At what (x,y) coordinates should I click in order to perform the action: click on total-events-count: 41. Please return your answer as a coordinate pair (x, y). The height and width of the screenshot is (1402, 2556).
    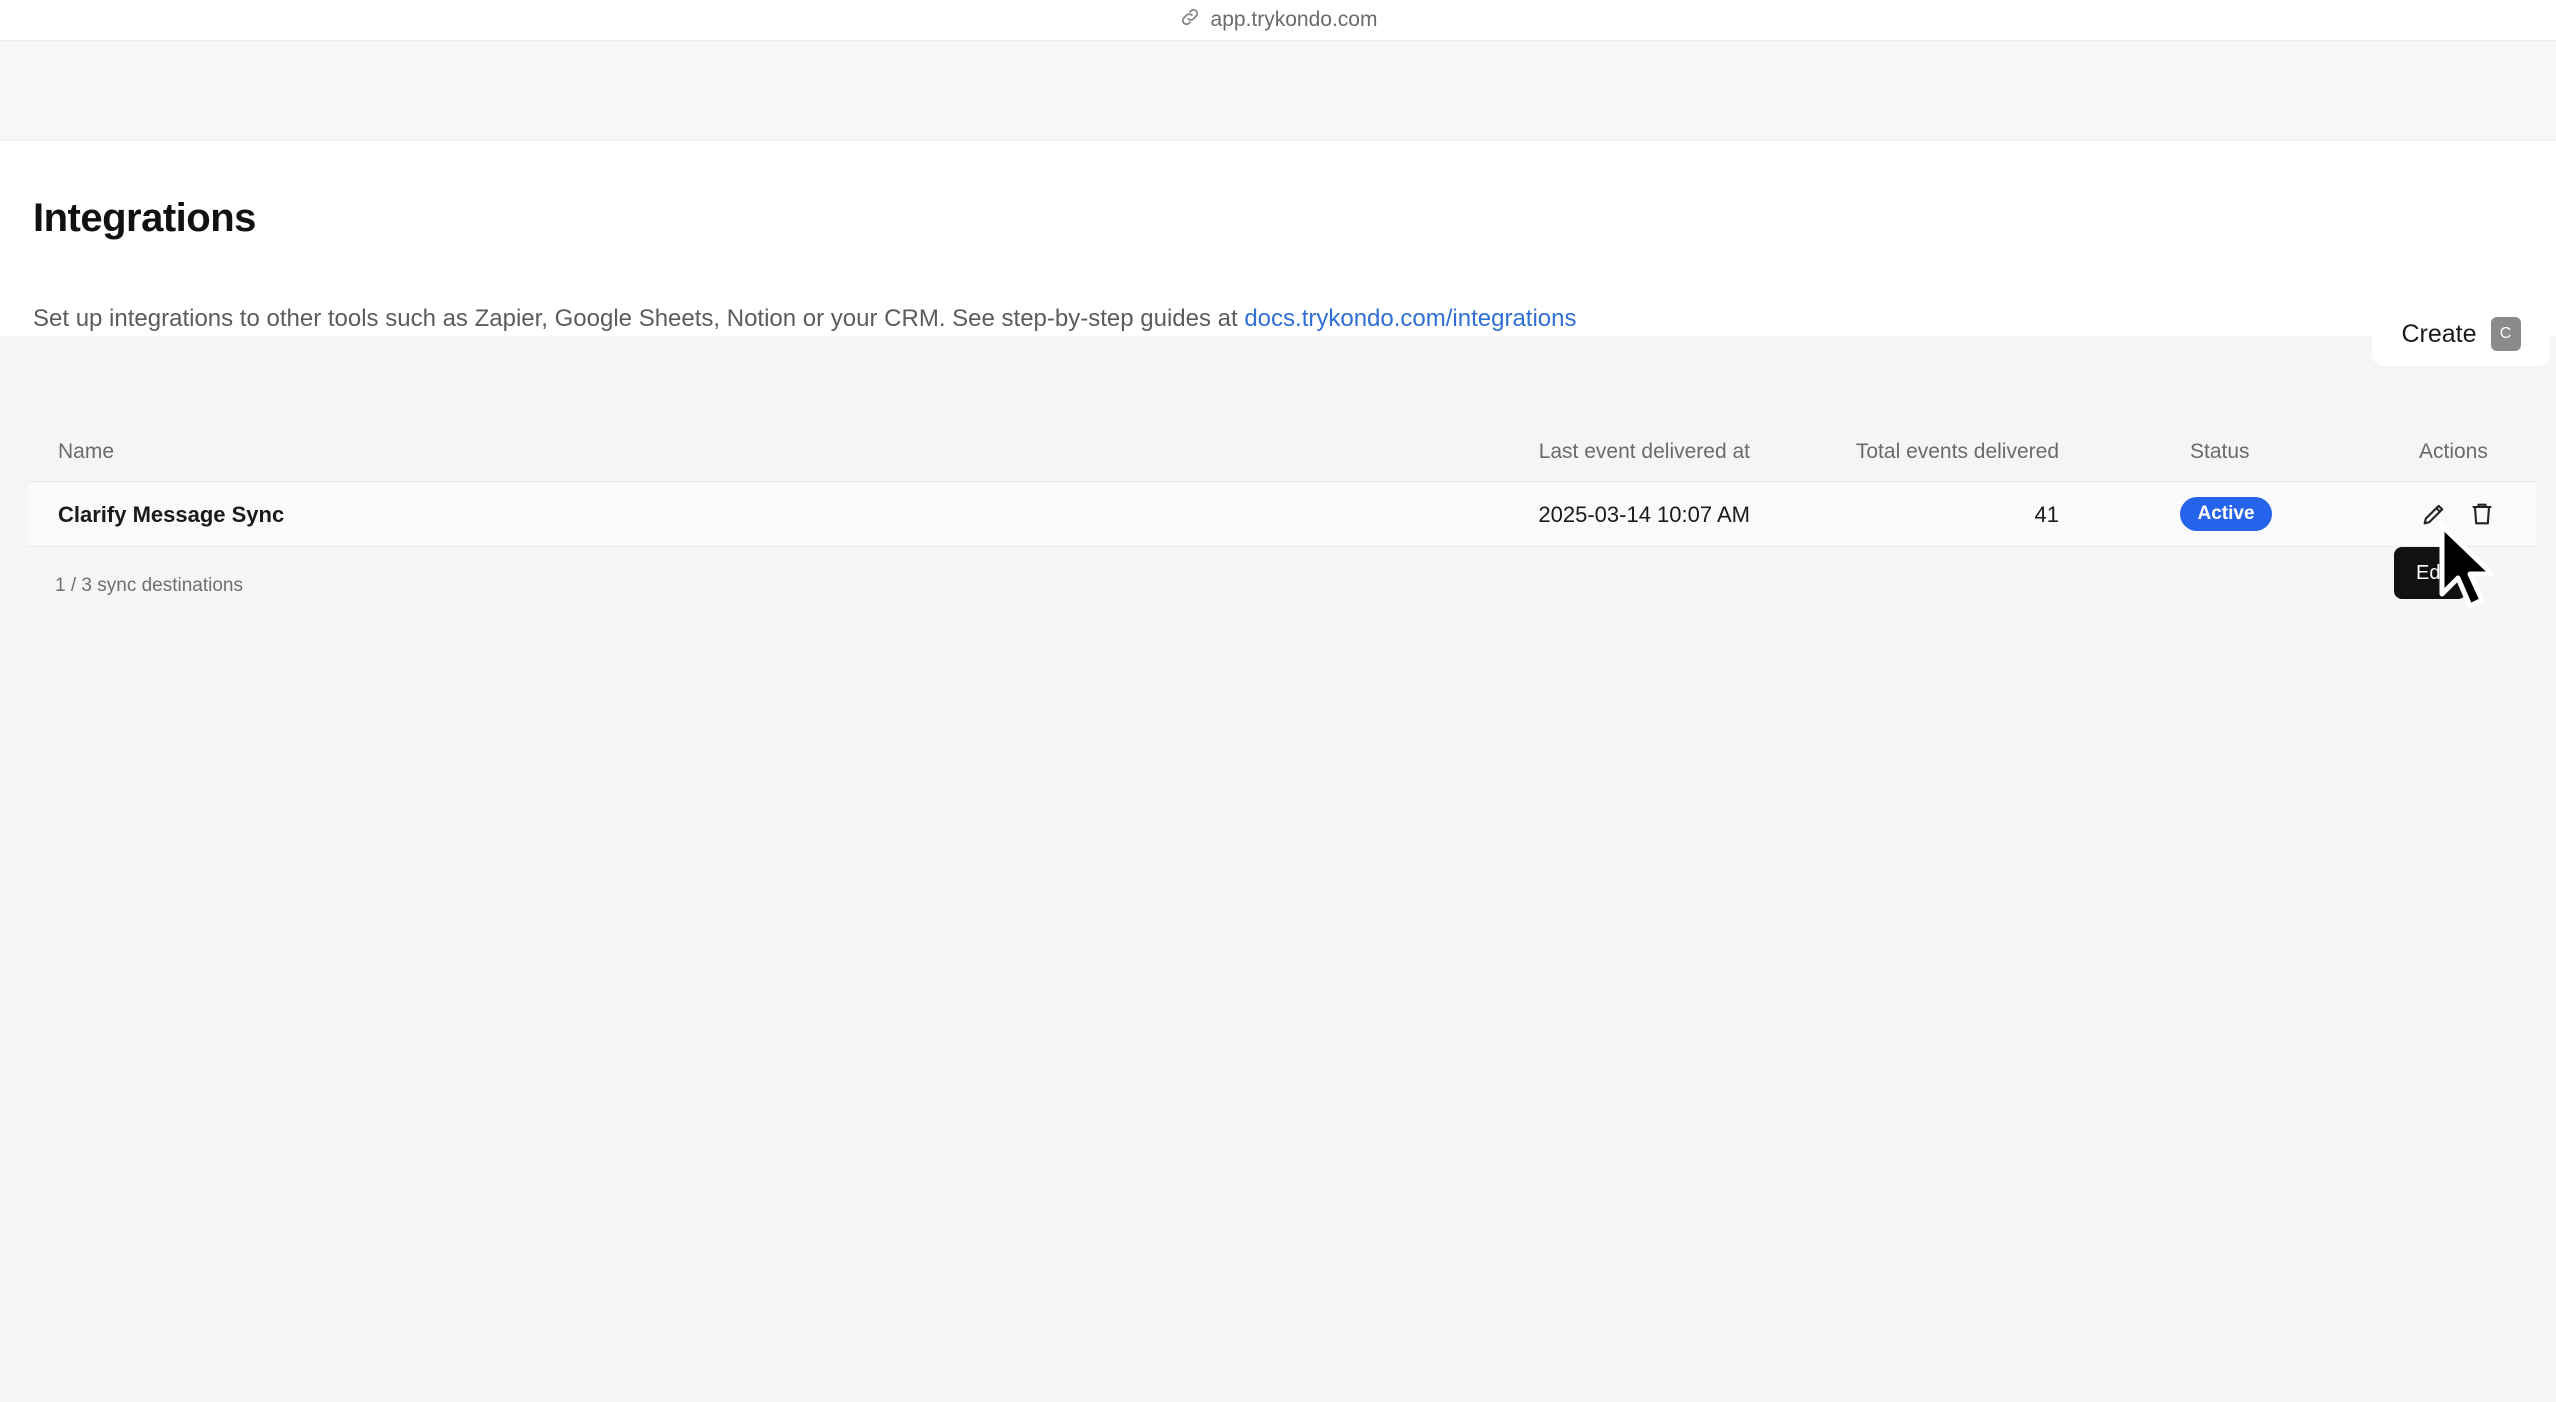
    Looking at the image, I should click on (2046, 514).